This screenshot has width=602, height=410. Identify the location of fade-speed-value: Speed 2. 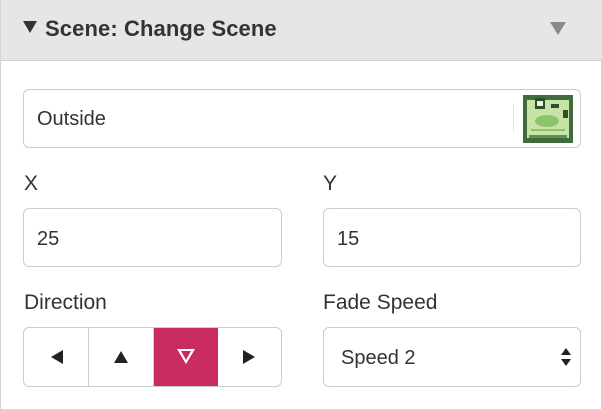
(378, 358).